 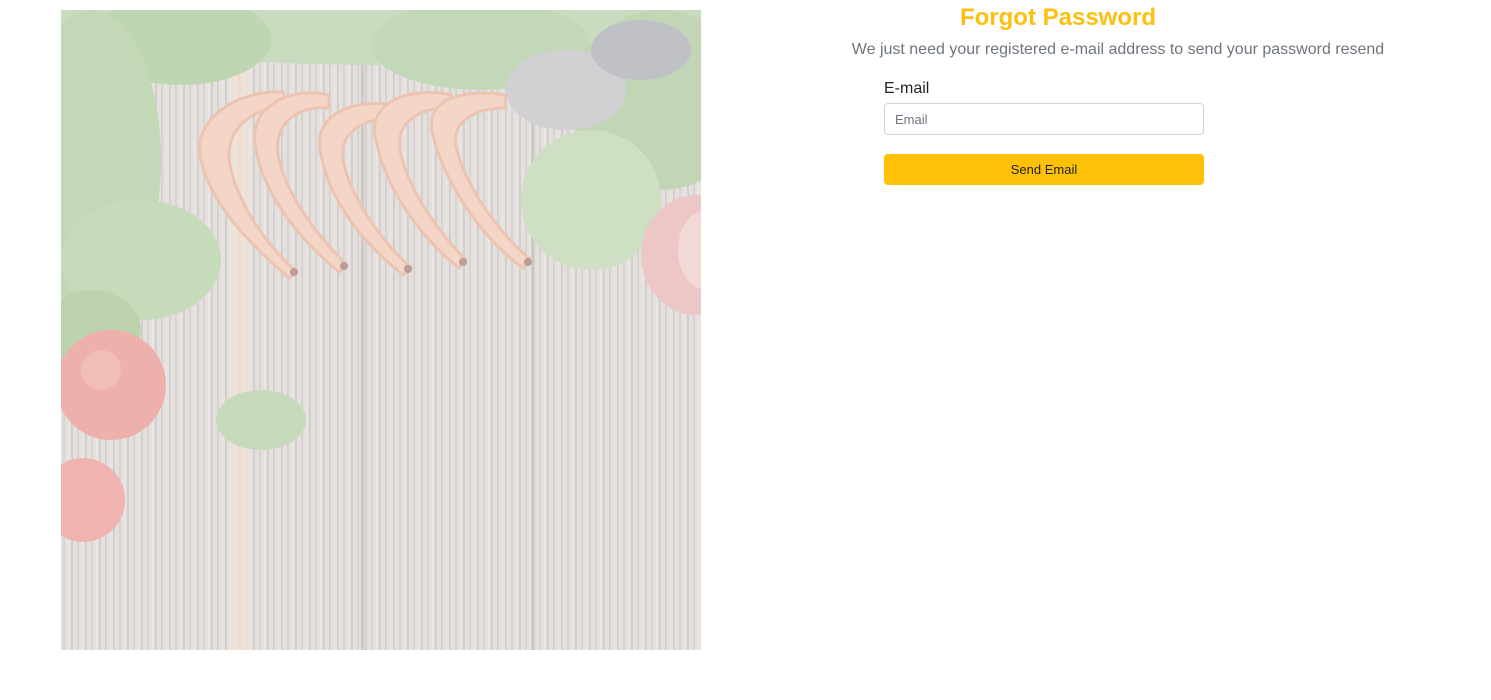 What do you see at coordinates (907, 88) in the screenshot?
I see `email-label: E-mail` at bounding box center [907, 88].